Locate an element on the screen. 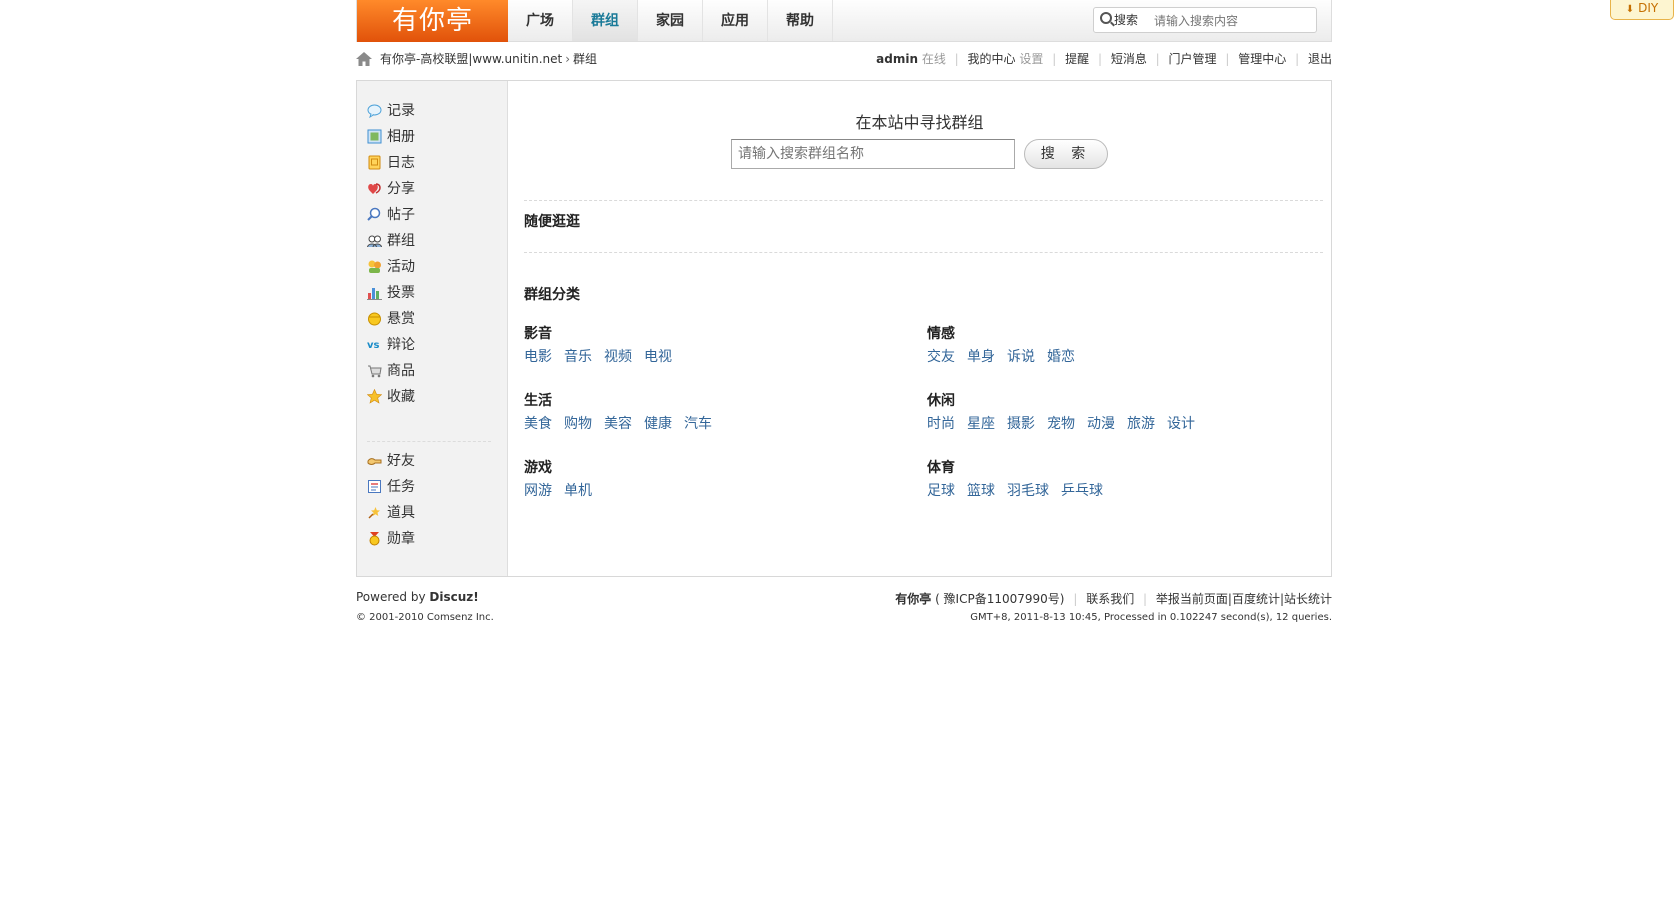  random-section-title: 随便逛逛 is located at coordinates (552, 222).